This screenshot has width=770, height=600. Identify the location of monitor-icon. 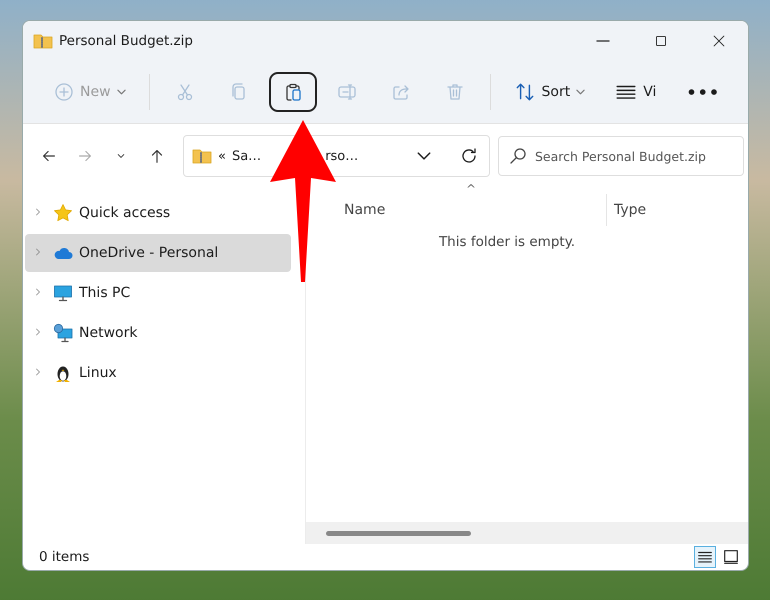
(63, 293).